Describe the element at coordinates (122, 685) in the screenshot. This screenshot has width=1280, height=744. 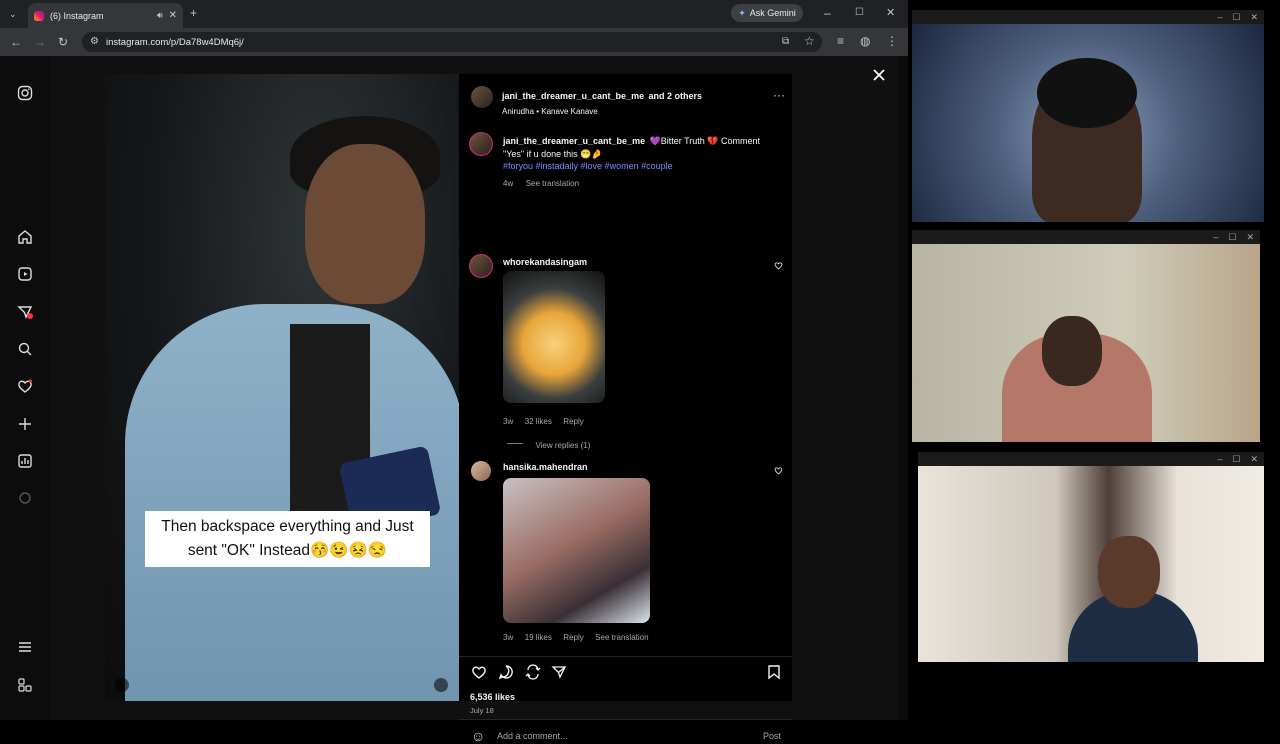
I see `tagged-user-icon` at that location.